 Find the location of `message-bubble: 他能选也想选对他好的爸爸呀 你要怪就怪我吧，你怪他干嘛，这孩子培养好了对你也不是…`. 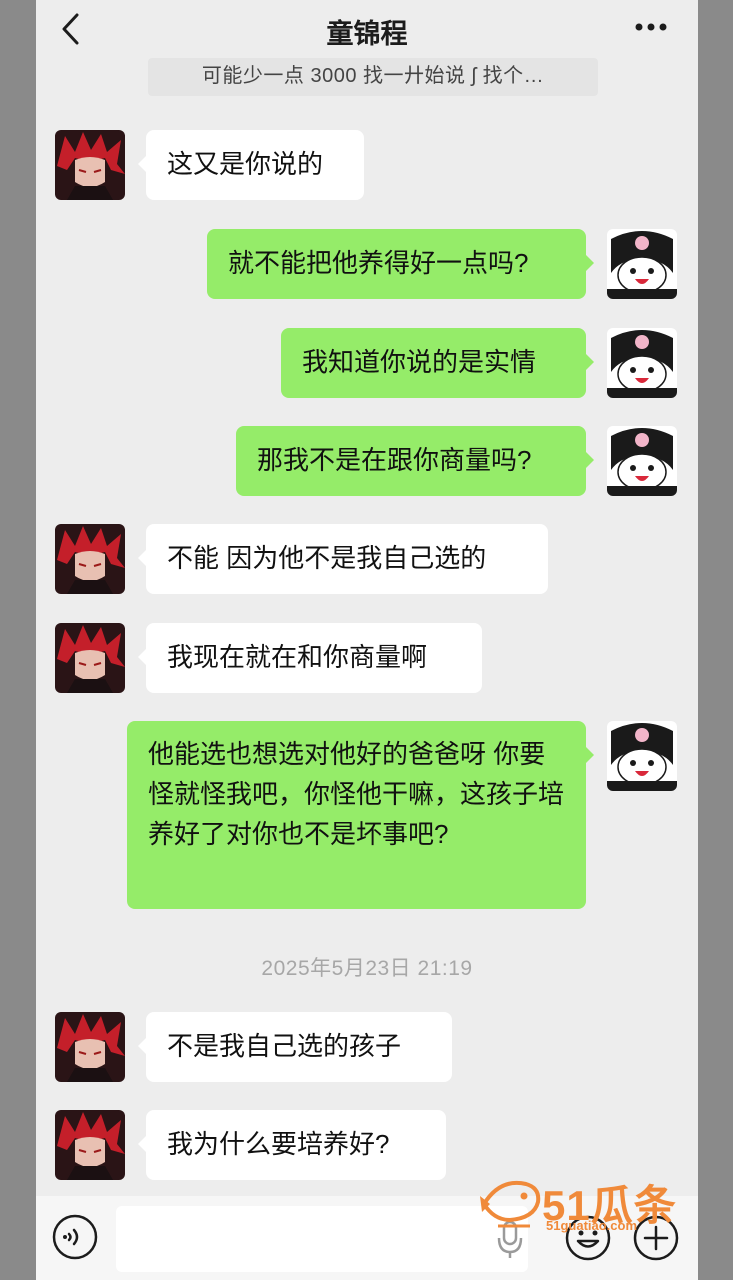

message-bubble: 他能选也想选对他好的爸爸呀 你要怪就怪我吧，你怪他干嘛，这孩子培养好了对你也不是… is located at coordinates (360, 815).